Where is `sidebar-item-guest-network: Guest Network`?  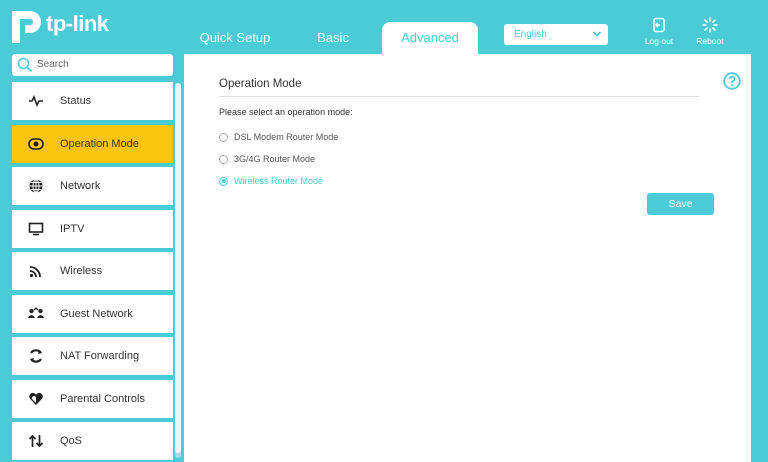
sidebar-item-guest-network: Guest Network is located at coordinates (92, 313).